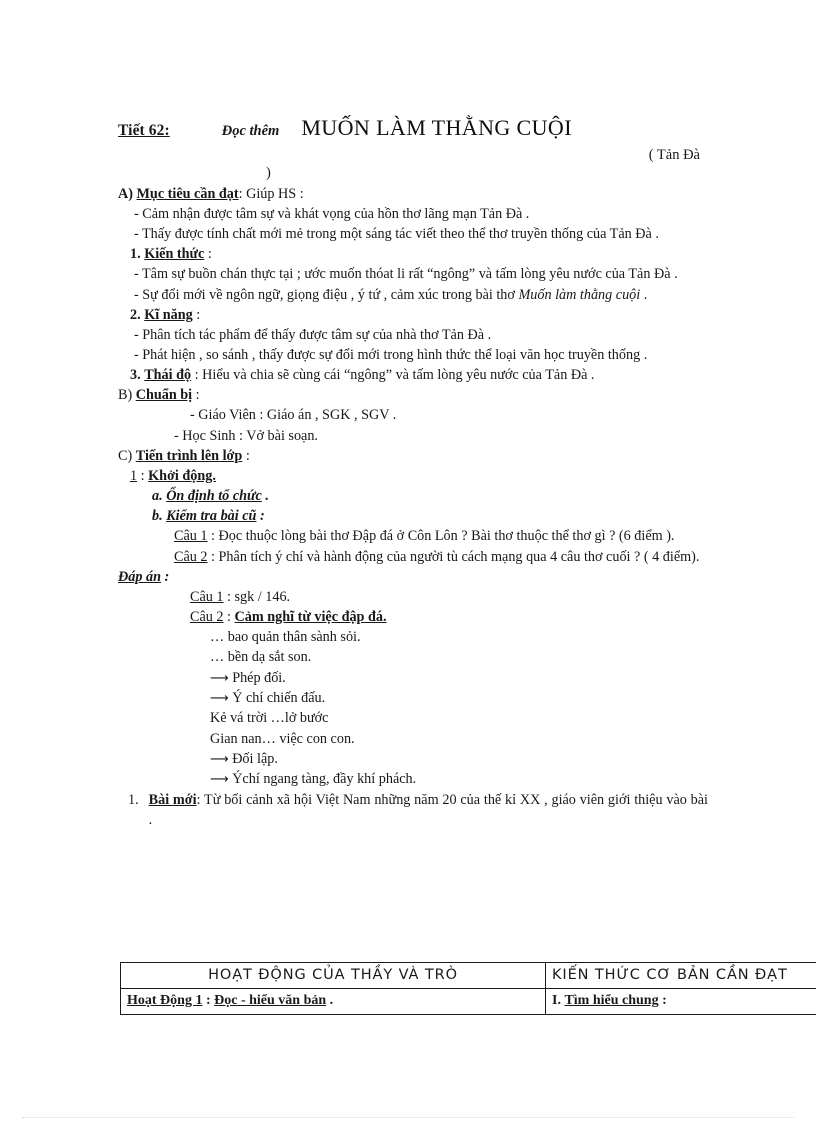 The height and width of the screenshot is (1123, 816). What do you see at coordinates (674, 155) in the screenshot?
I see `author-line: ( Tản Đà` at bounding box center [674, 155].